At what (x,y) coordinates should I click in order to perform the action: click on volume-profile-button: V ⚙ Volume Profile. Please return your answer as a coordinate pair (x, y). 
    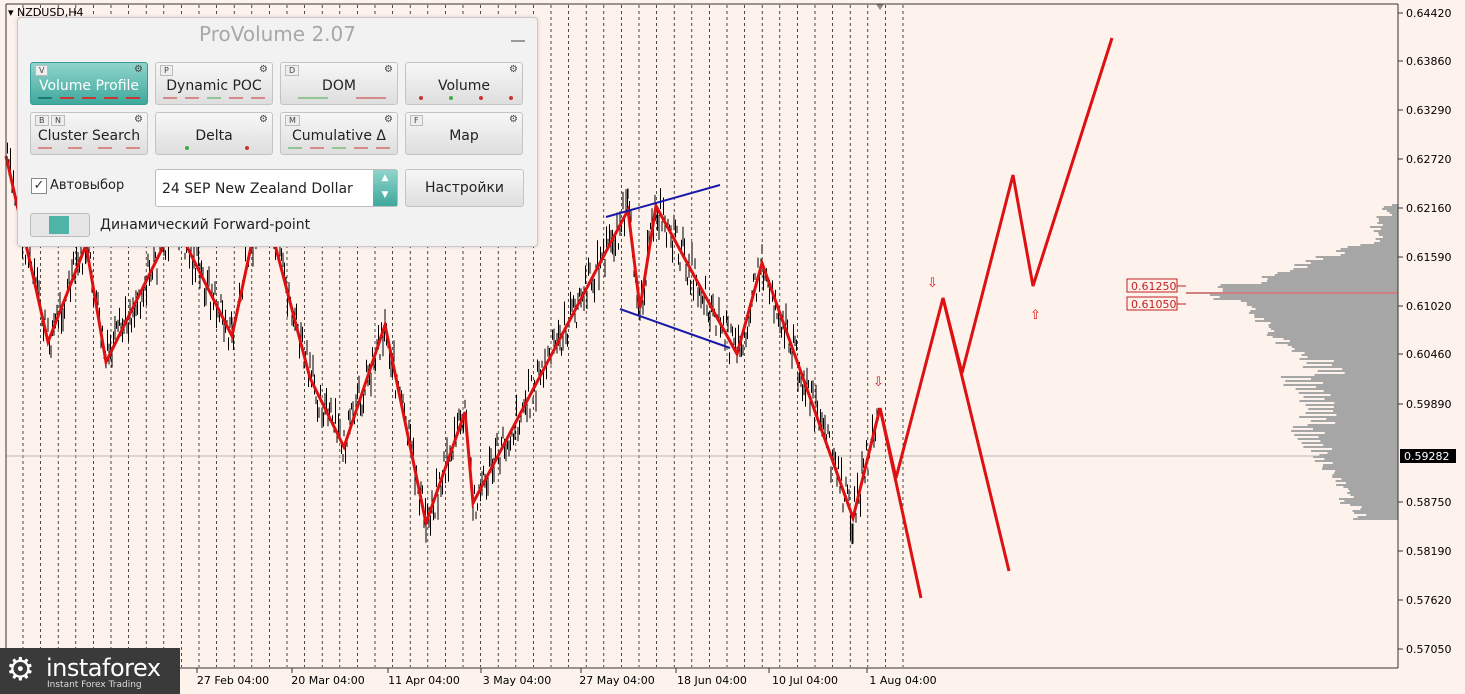
    Looking at the image, I should click on (89, 83).